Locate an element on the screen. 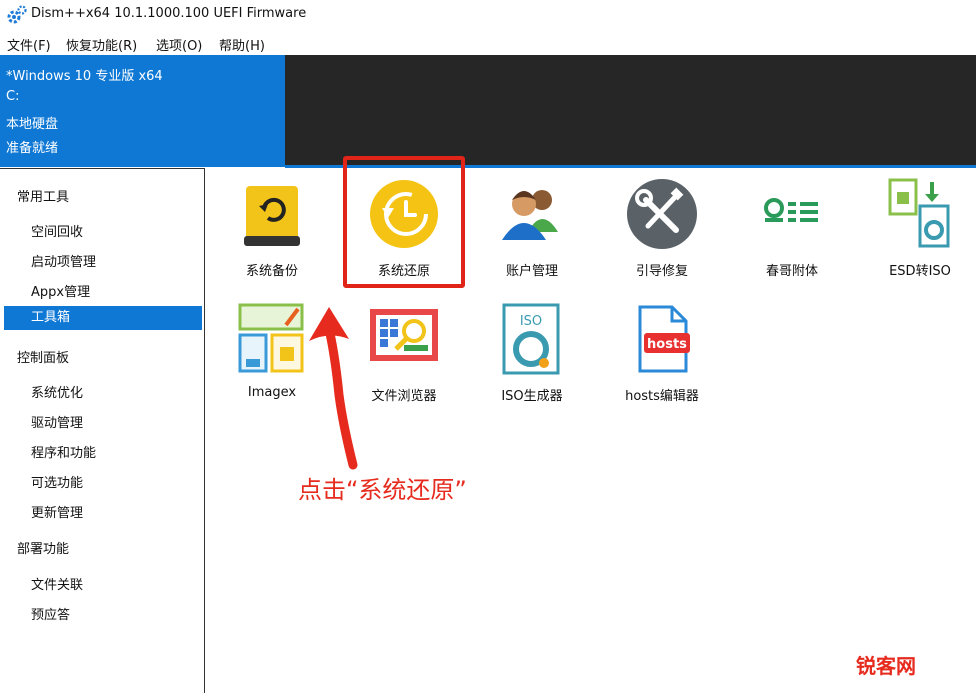 This screenshot has height=693, width=976. drive-letter: C: is located at coordinates (13, 96).